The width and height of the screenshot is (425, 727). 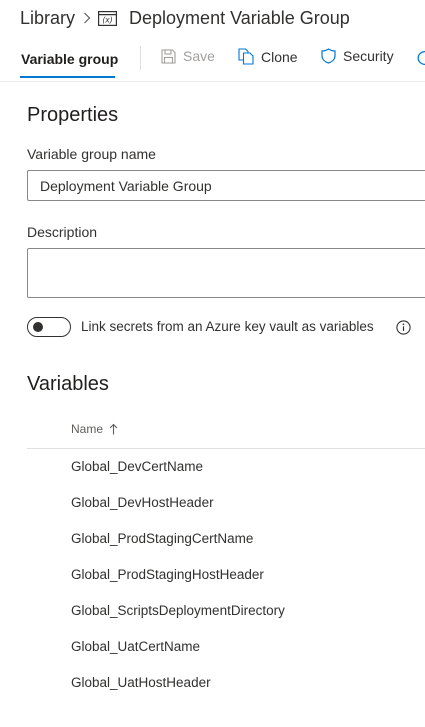 I want to click on breadcrumb: Library (x) Deployment Variable Group, so click(x=185, y=18).